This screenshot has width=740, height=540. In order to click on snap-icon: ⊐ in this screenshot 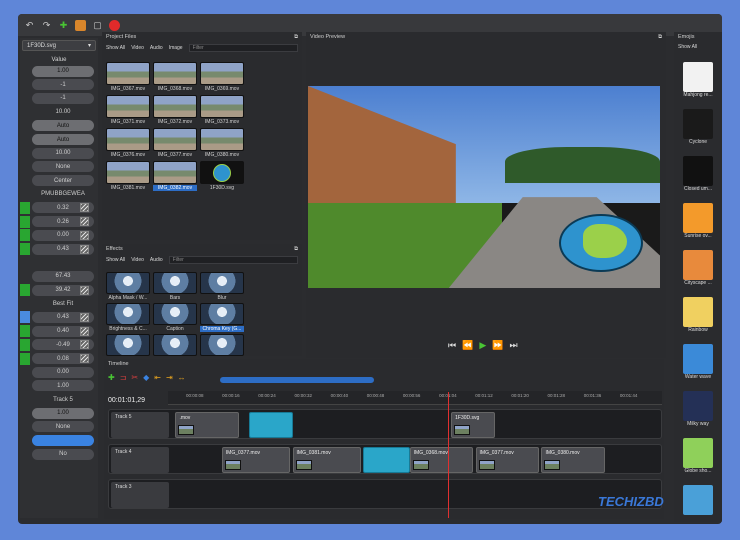, I will do `click(123, 377)`.